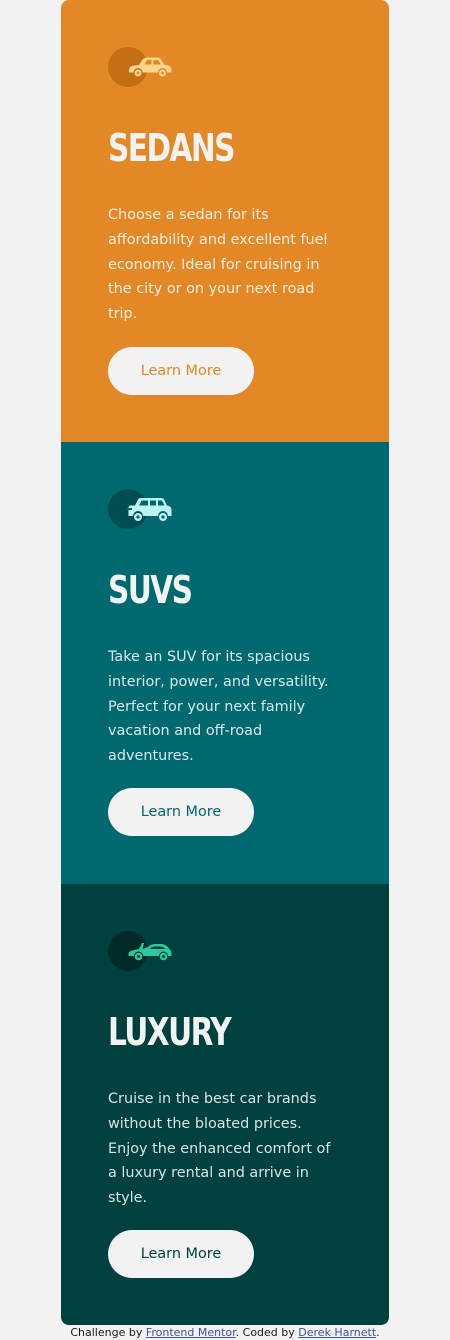 This screenshot has width=450, height=1340. Describe the element at coordinates (170, 1032) in the screenshot. I see `card-title: LUXURY` at that location.